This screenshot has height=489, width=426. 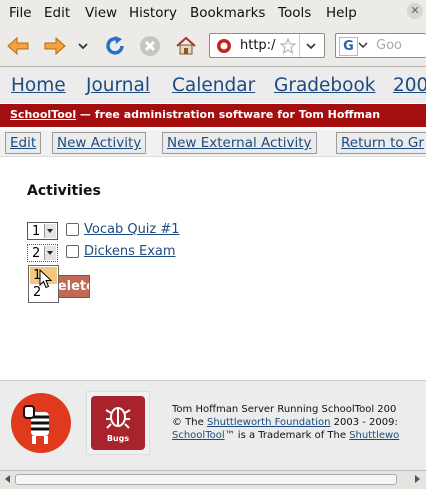 What do you see at coordinates (64, 191) in the screenshot?
I see `page-title: Activities` at bounding box center [64, 191].